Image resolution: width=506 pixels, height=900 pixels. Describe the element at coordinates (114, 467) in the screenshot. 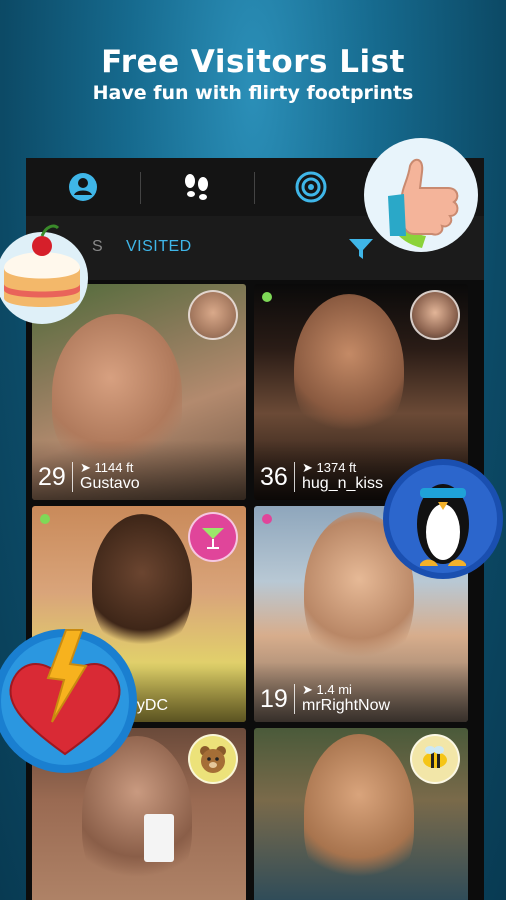

I see `distance-value: 1144 ft` at that location.